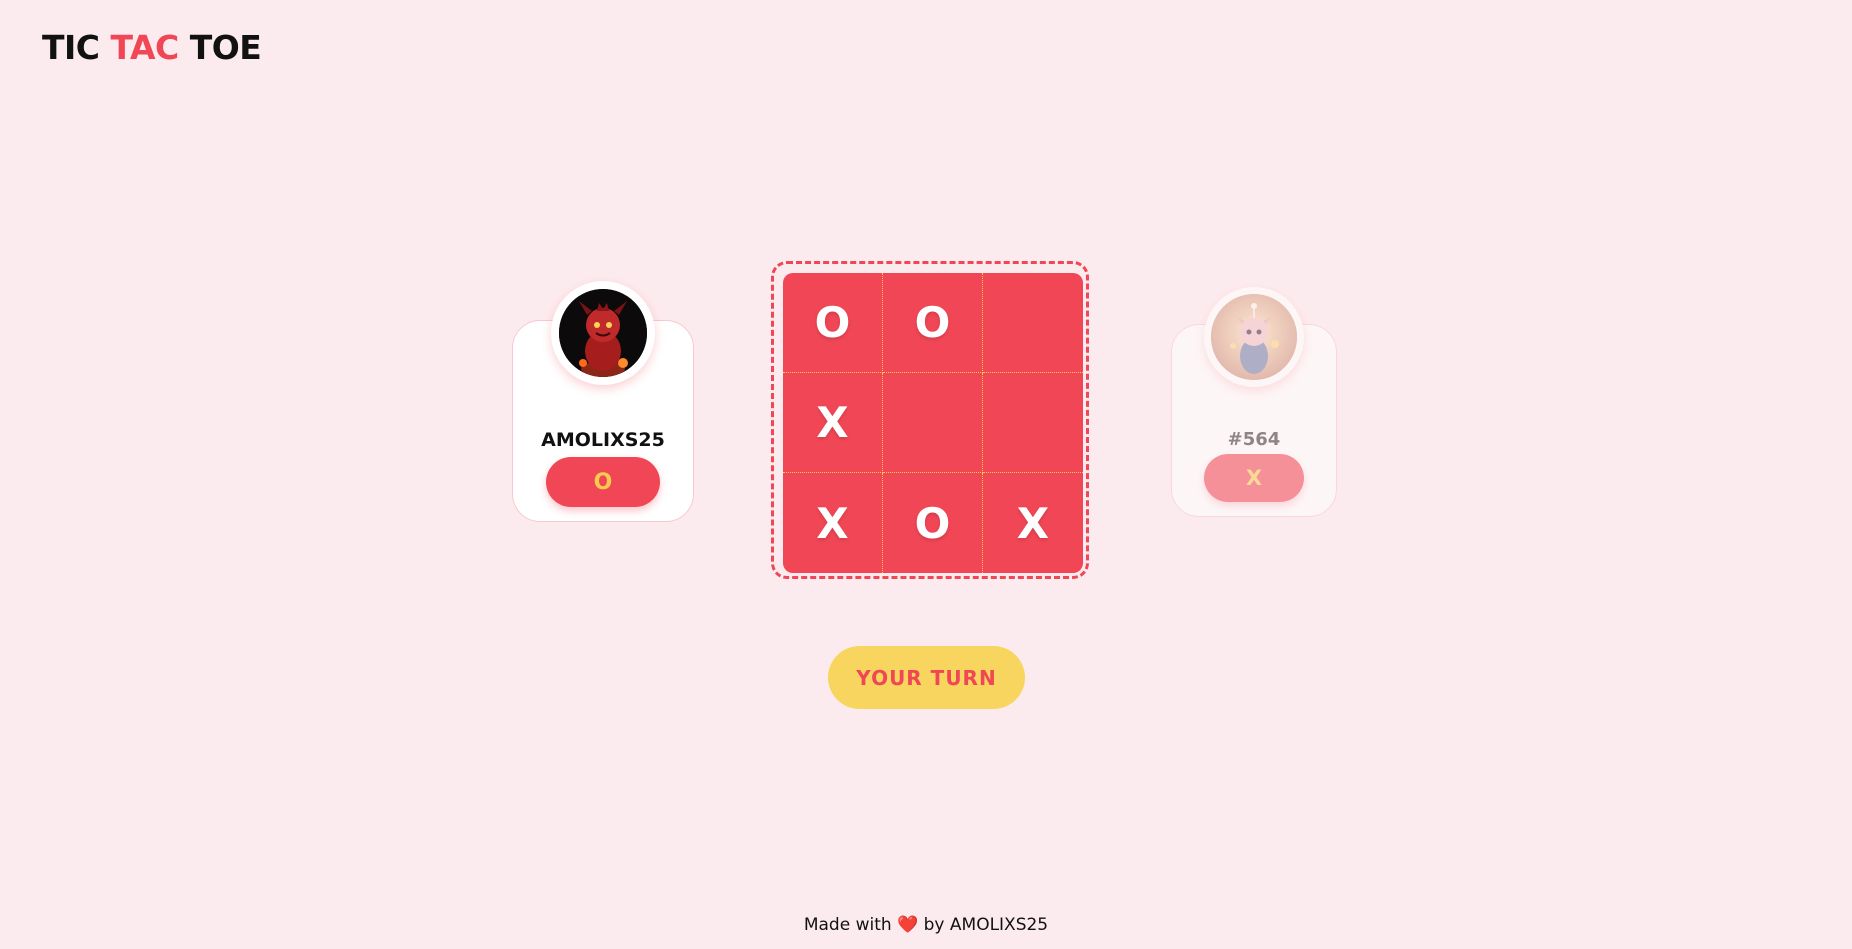  What do you see at coordinates (145, 47) in the screenshot?
I see `logo-tac: TAC` at bounding box center [145, 47].